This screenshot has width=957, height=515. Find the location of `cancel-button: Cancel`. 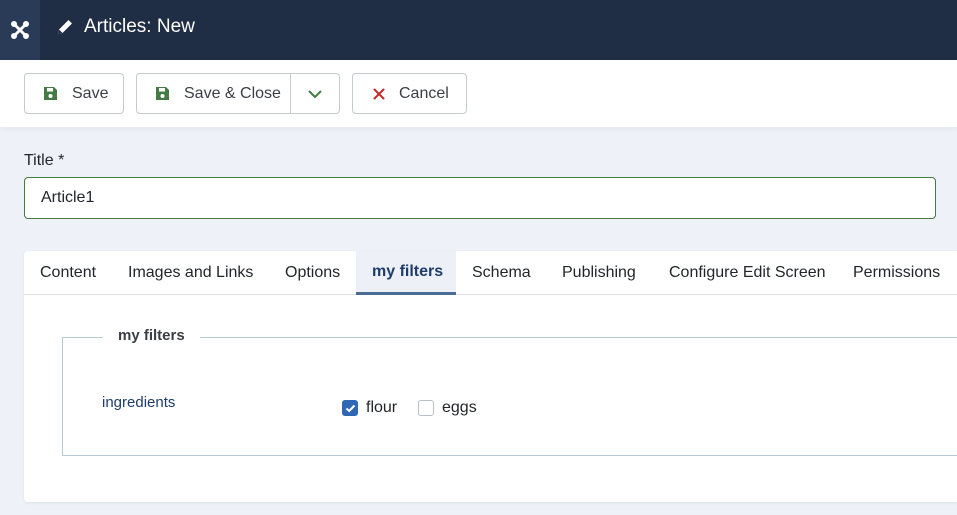

cancel-button: Cancel is located at coordinates (409, 93).